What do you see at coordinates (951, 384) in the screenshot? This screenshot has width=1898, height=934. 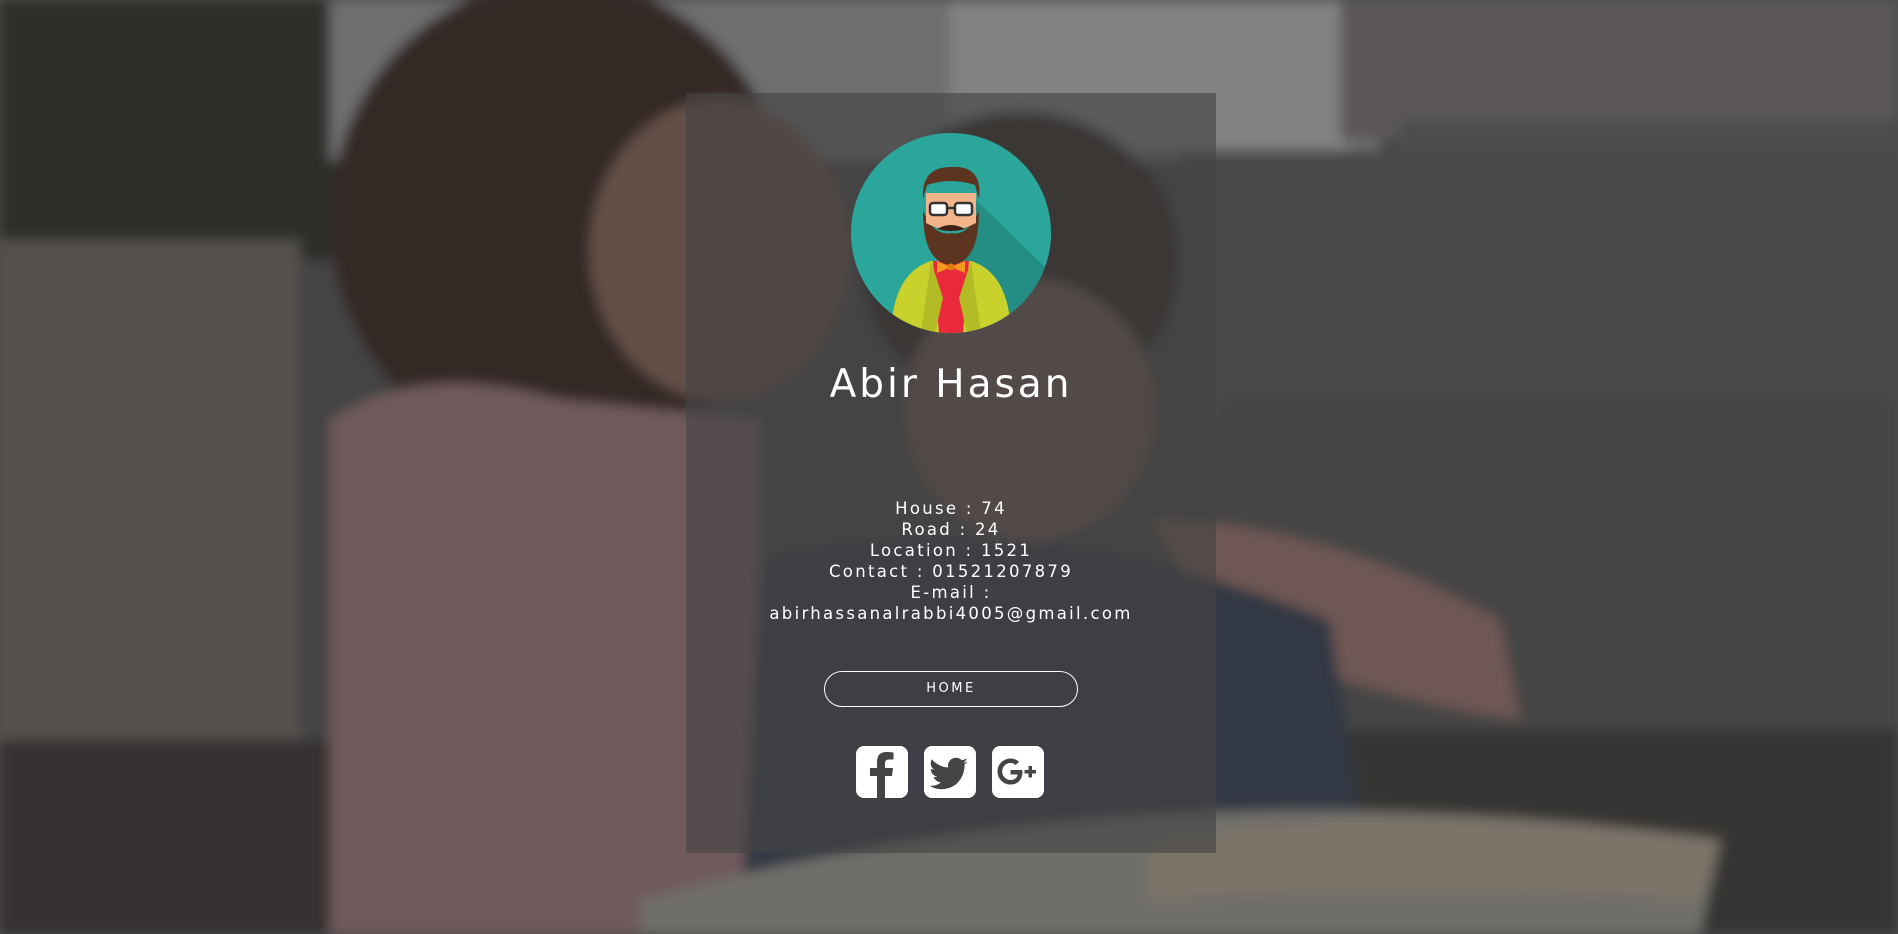 I see `profile-name: Abir Hasan` at bounding box center [951, 384].